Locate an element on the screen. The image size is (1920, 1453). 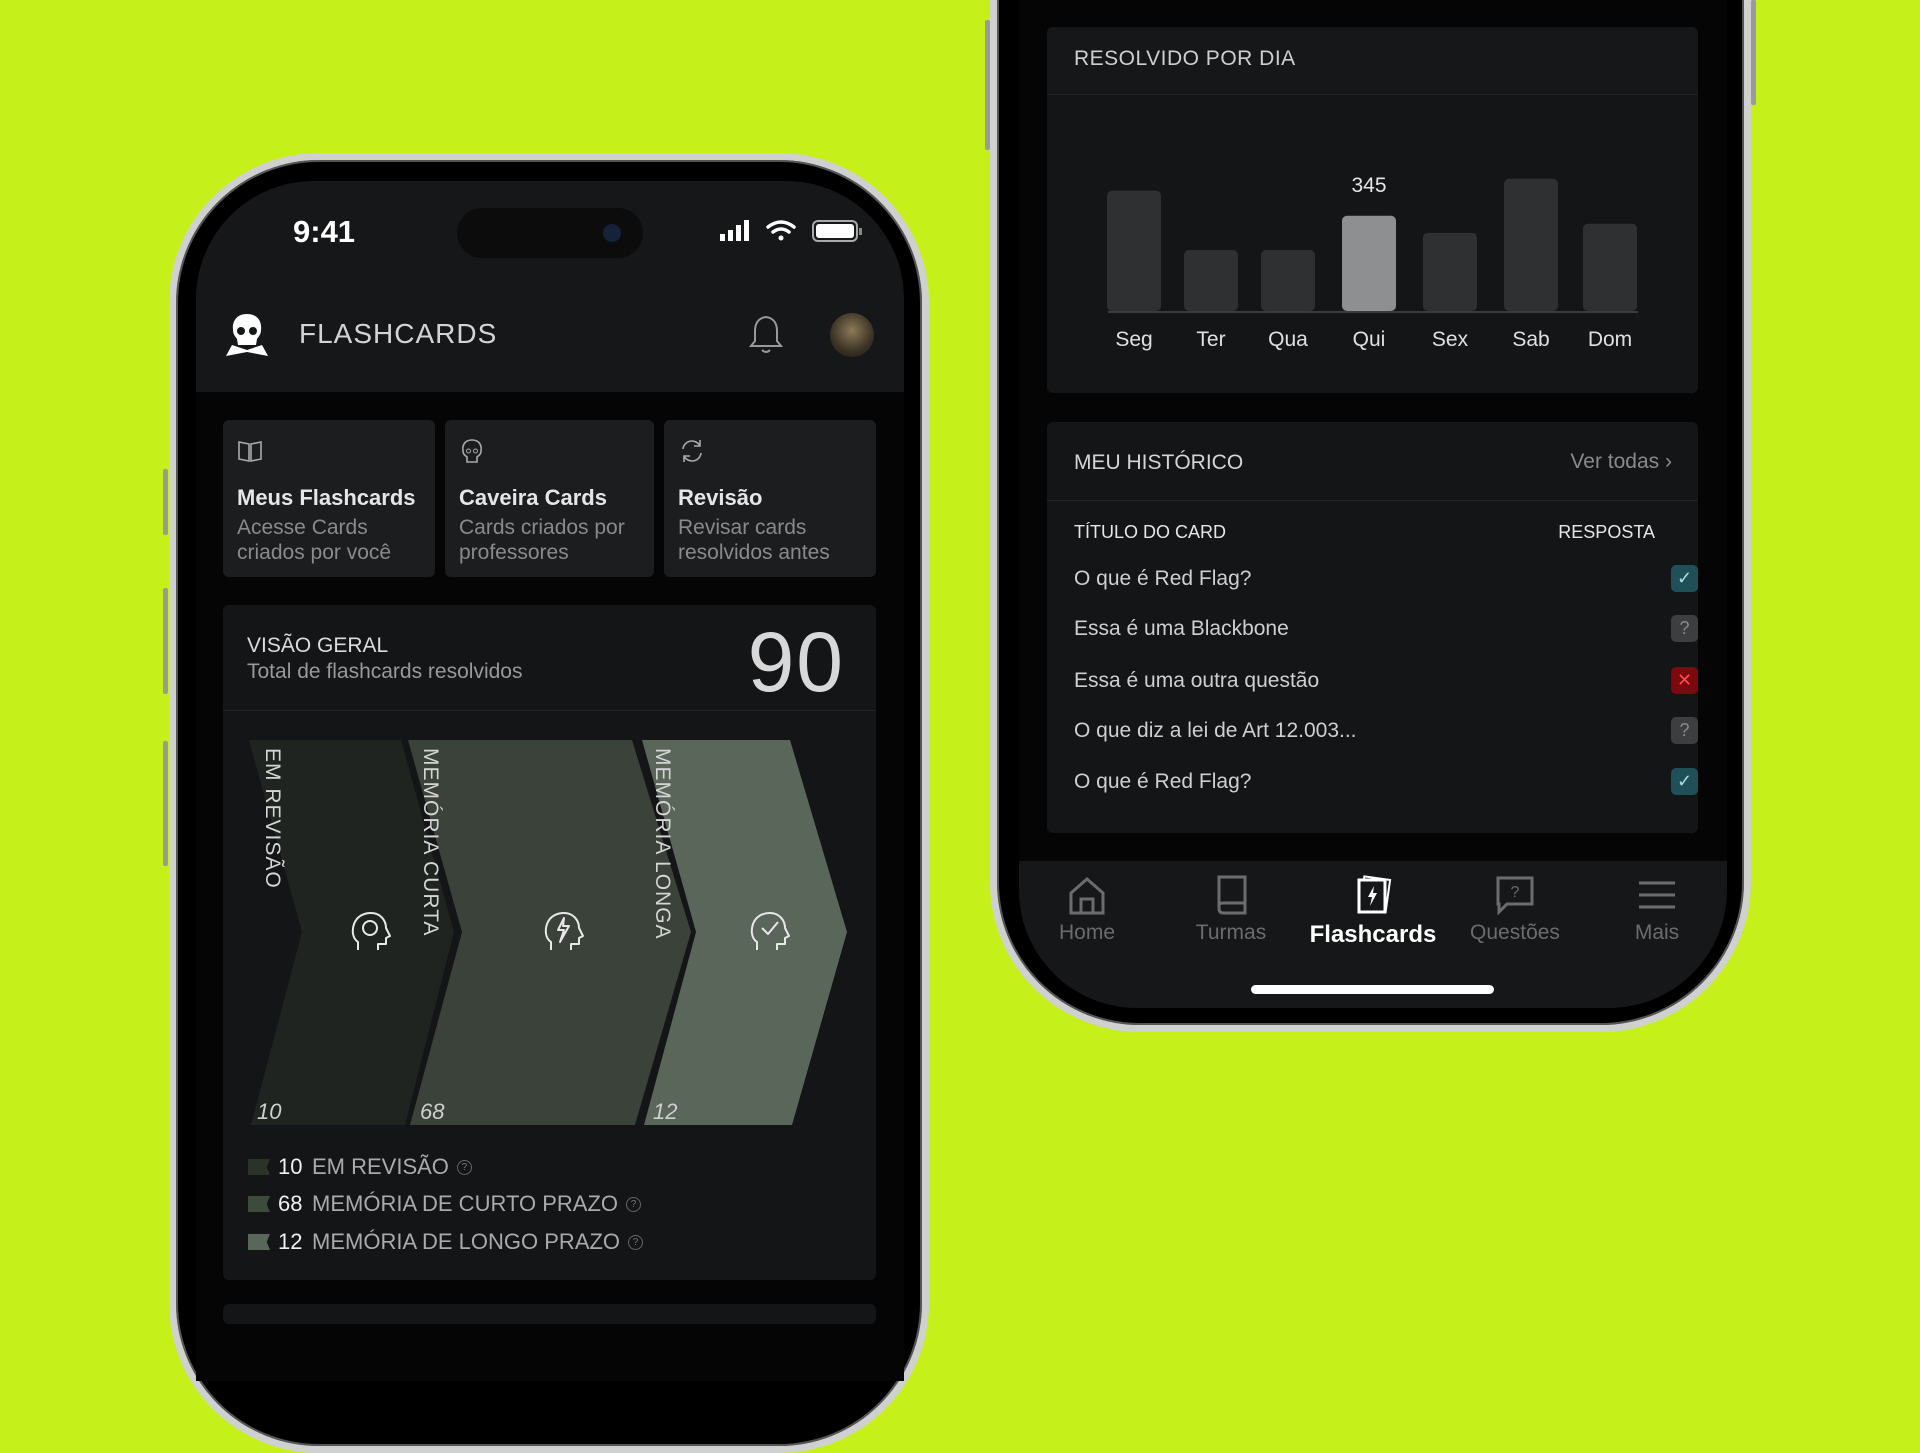
chart-baseline is located at coordinates (1373, 312).